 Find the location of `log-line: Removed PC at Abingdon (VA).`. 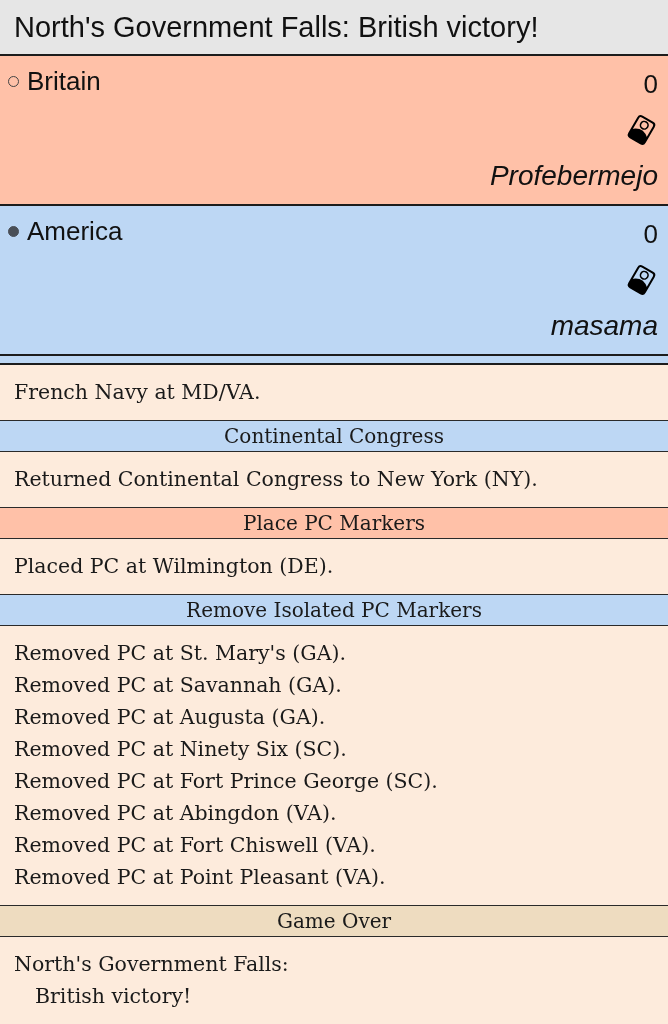

log-line: Removed PC at Abingdon (VA). is located at coordinates (176, 813).